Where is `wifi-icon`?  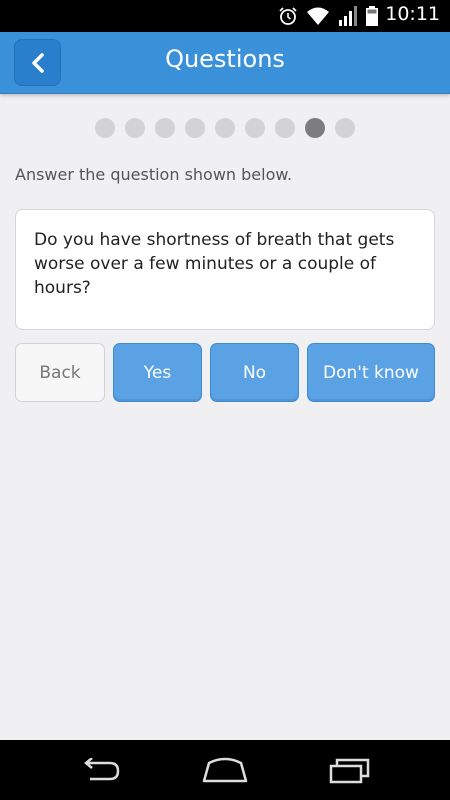
wifi-icon is located at coordinates (318, 16).